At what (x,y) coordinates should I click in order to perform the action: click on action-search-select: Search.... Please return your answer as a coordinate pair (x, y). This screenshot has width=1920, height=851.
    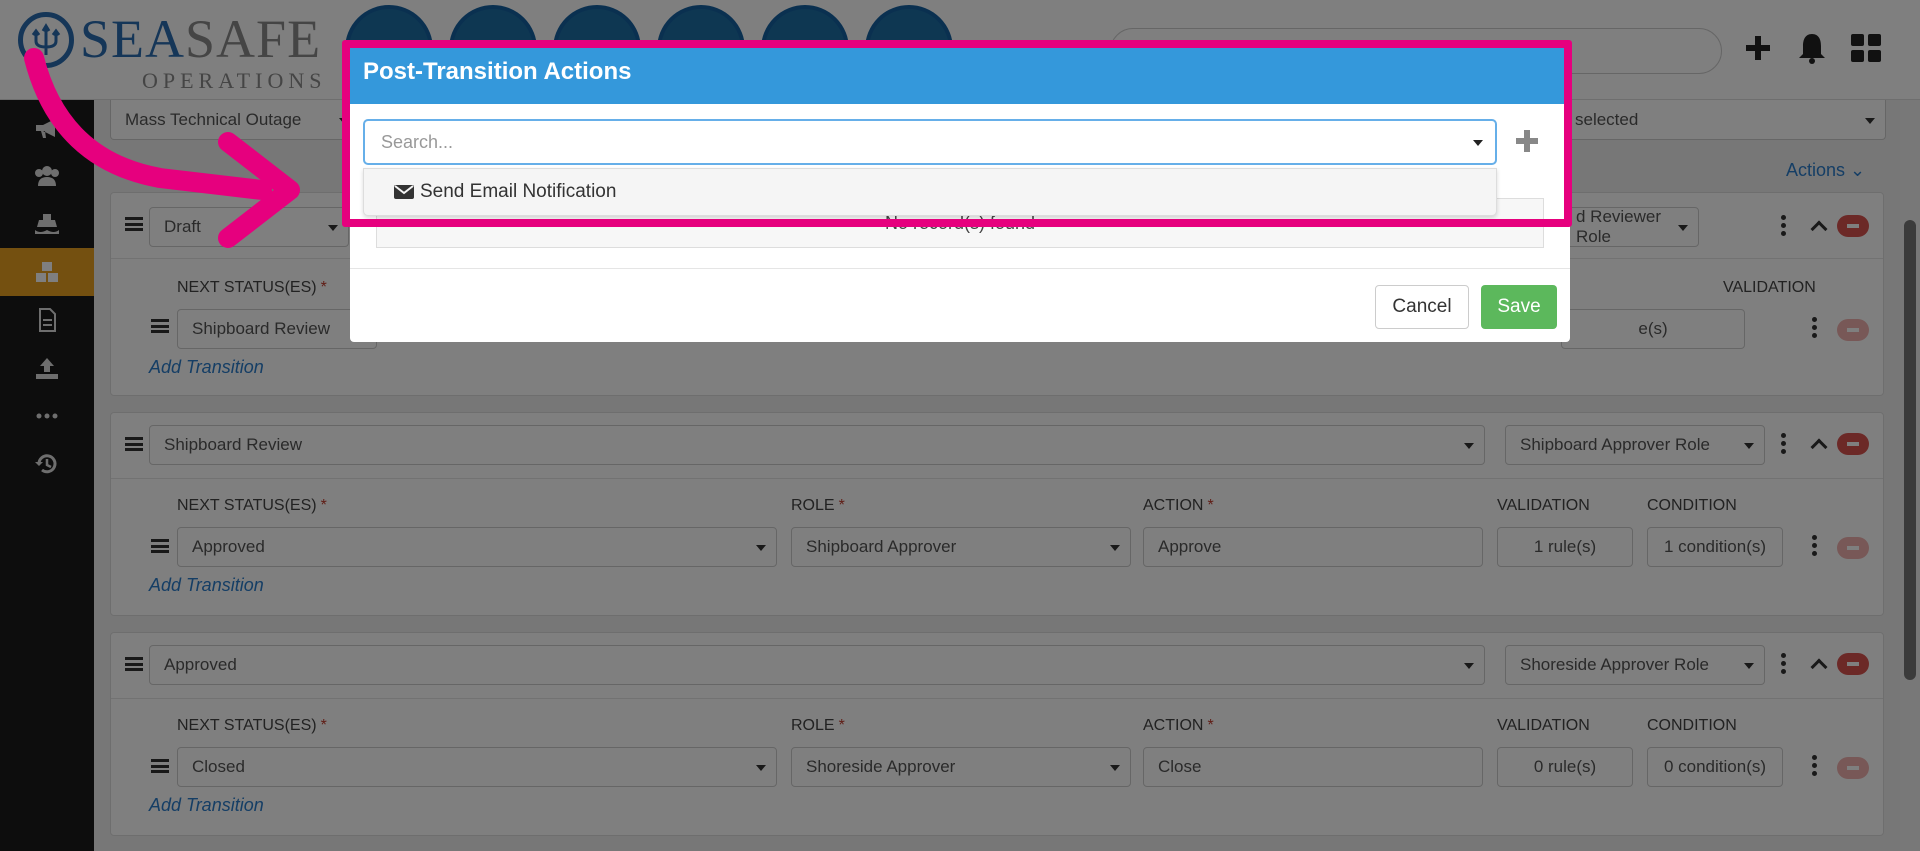
    Looking at the image, I should click on (930, 142).